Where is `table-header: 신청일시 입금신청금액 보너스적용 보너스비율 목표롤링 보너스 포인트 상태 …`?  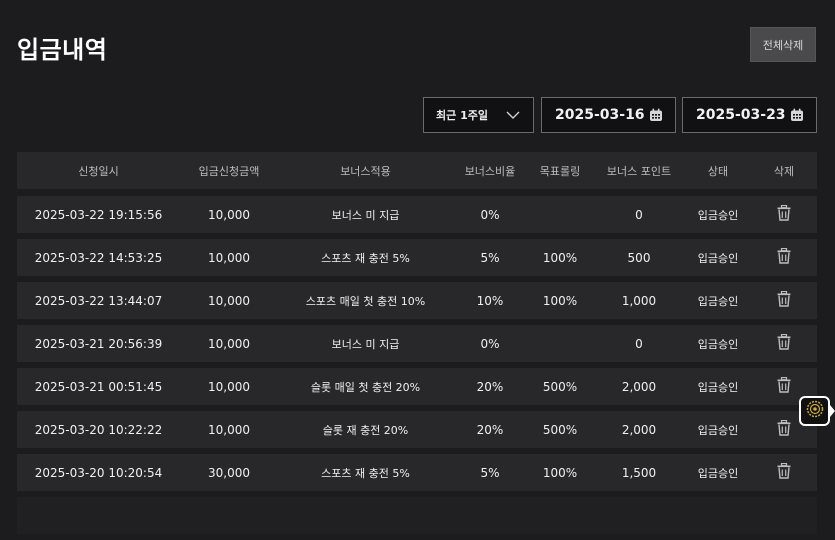 table-header: 신청일시 입금신청금액 보너스적용 보너스비율 목표롤링 보너스 포인트 상태 … is located at coordinates (417, 170).